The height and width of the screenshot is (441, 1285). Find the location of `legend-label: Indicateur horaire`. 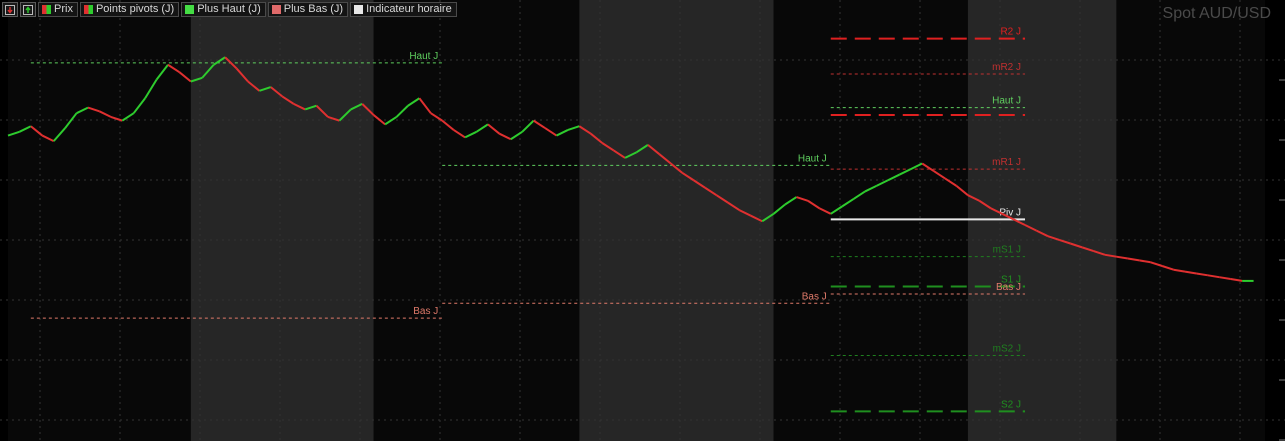

legend-label: Indicateur horaire is located at coordinates (409, 9).